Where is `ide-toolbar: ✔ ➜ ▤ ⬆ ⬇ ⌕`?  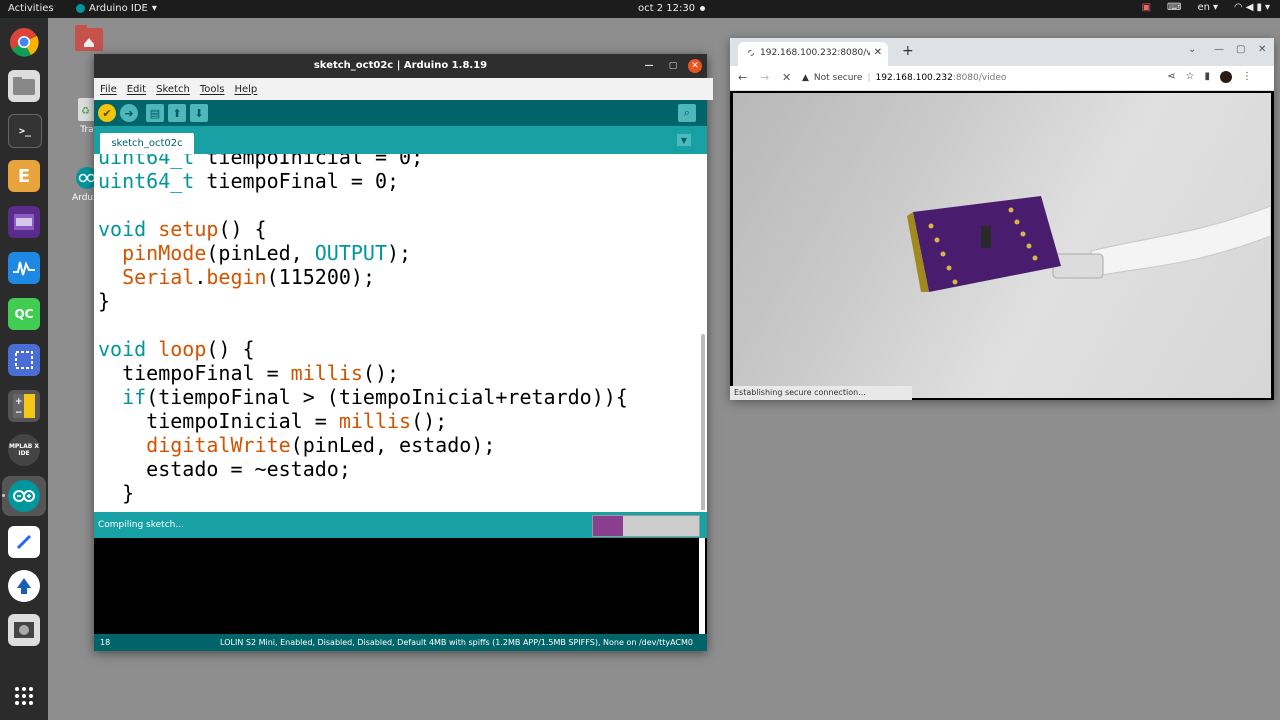 ide-toolbar: ✔ ➜ ▤ ⬆ ⬇ ⌕ is located at coordinates (400, 113).